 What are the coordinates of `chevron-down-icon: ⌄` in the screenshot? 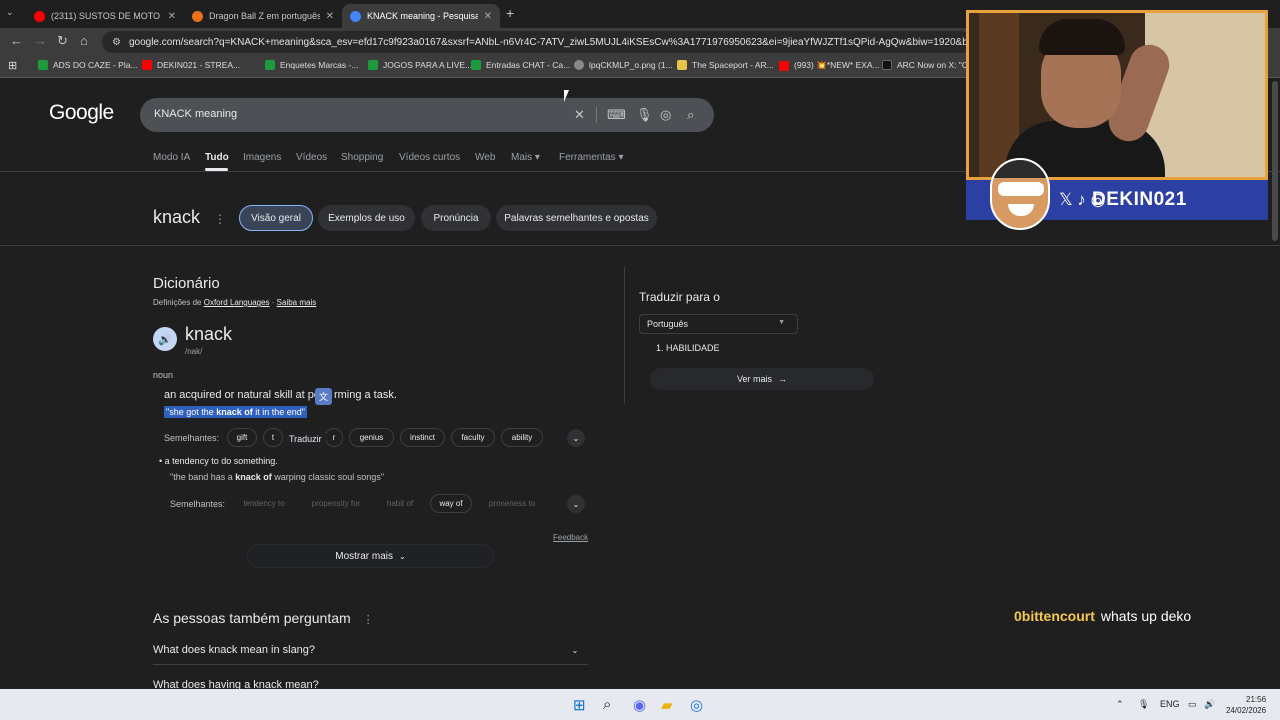 It's located at (575, 650).